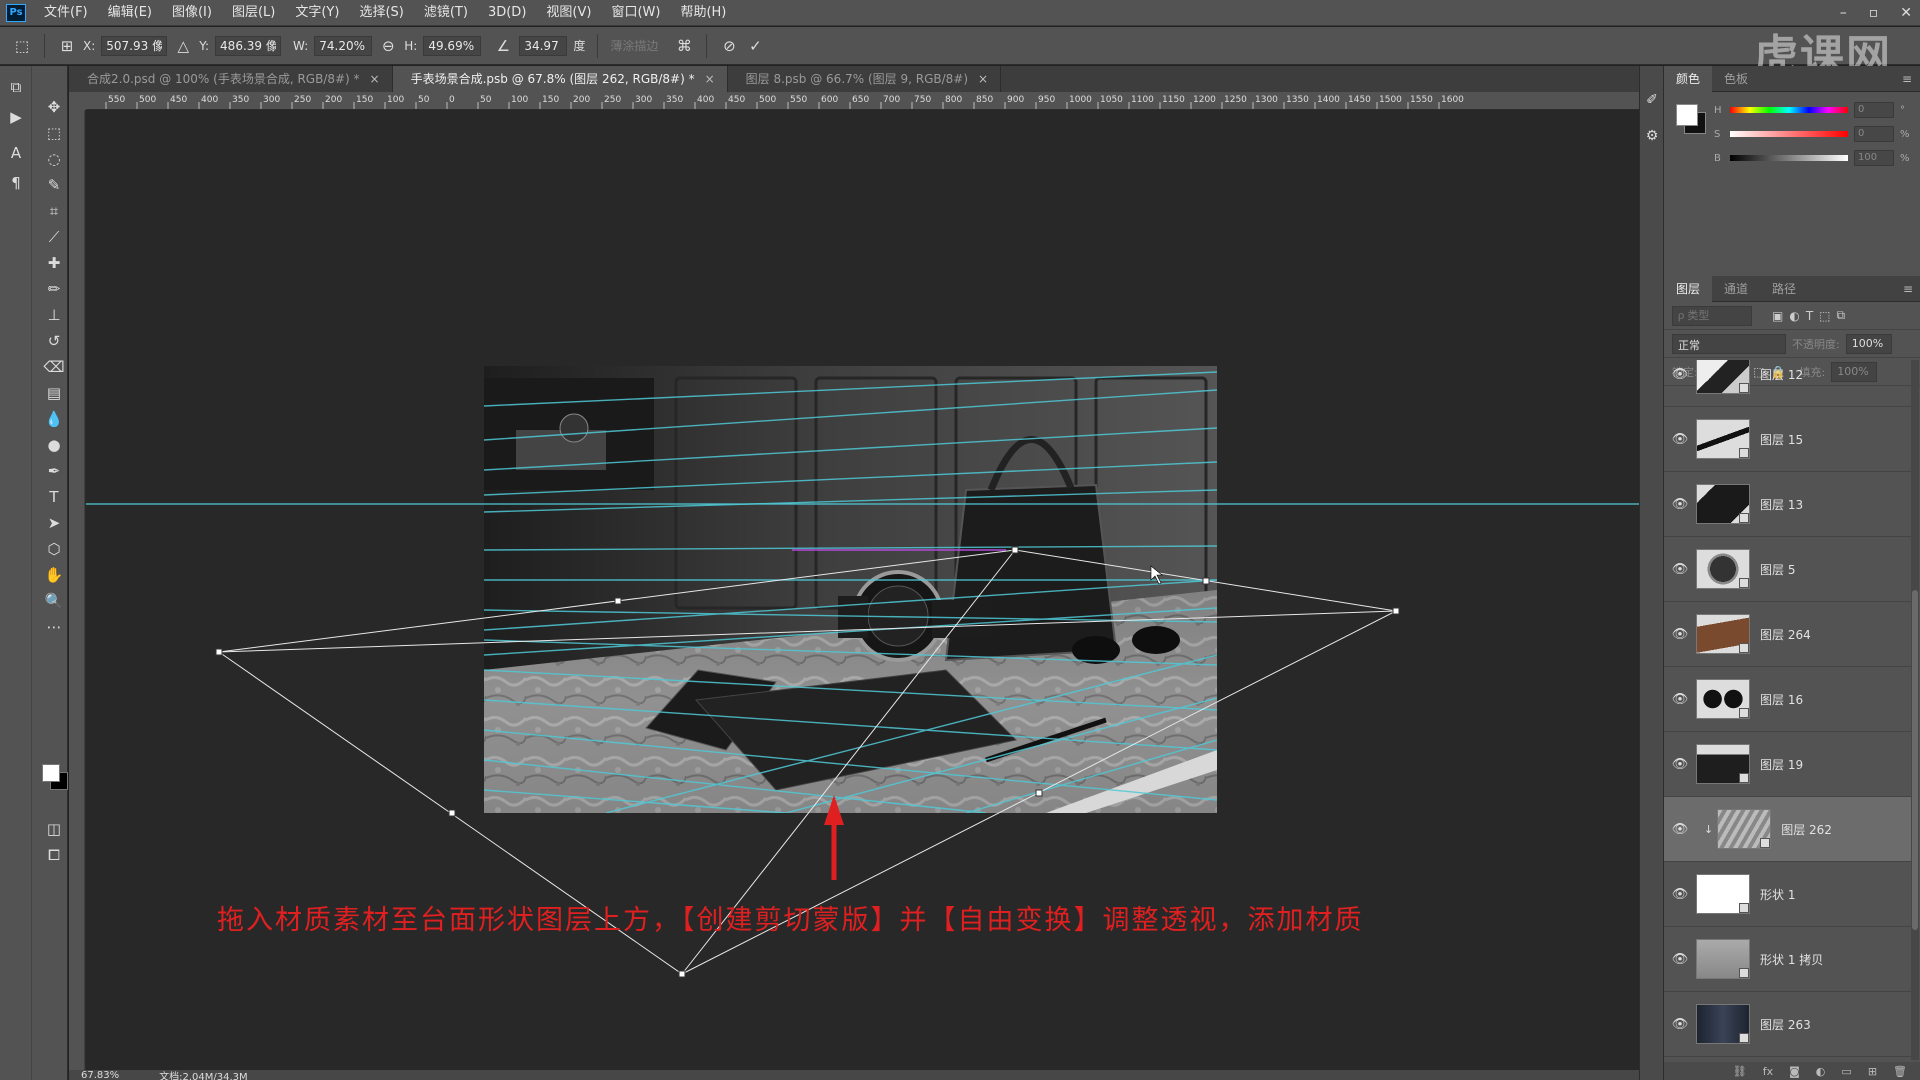  I want to click on eyedropper-tool-icon: ⟋, so click(54, 237).